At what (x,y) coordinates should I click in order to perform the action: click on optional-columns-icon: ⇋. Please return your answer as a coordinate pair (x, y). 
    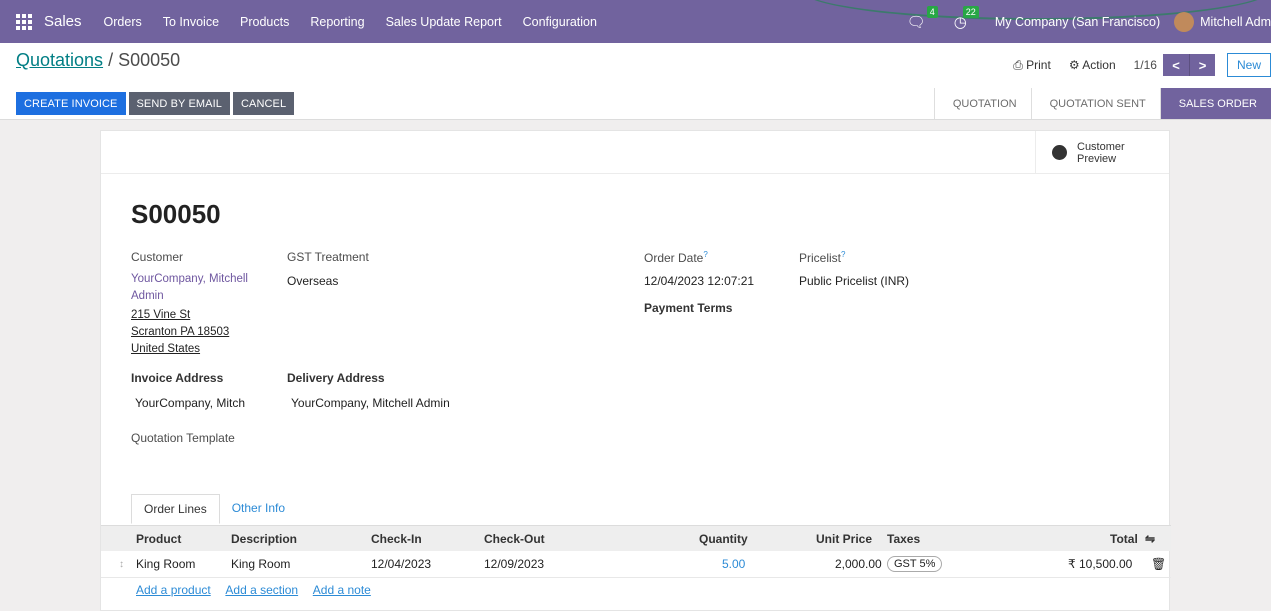
    Looking at the image, I should click on (1150, 539).